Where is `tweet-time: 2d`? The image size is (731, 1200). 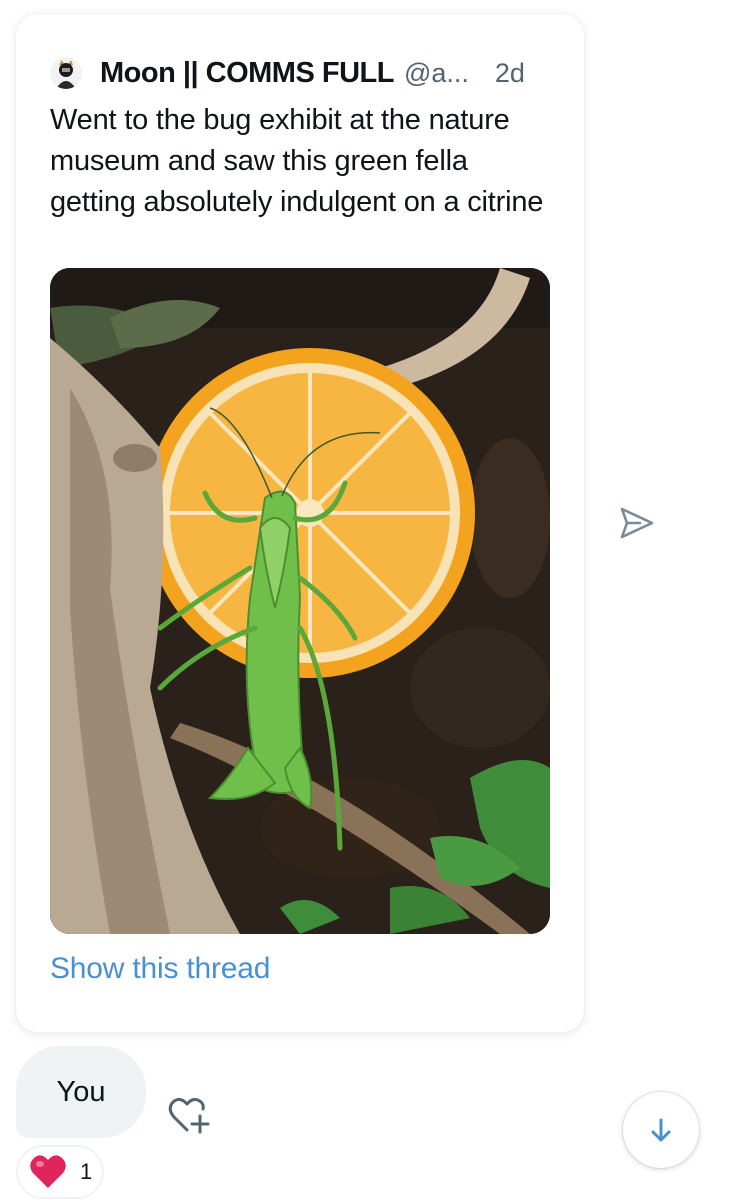
tweet-time: 2d is located at coordinates (509, 72).